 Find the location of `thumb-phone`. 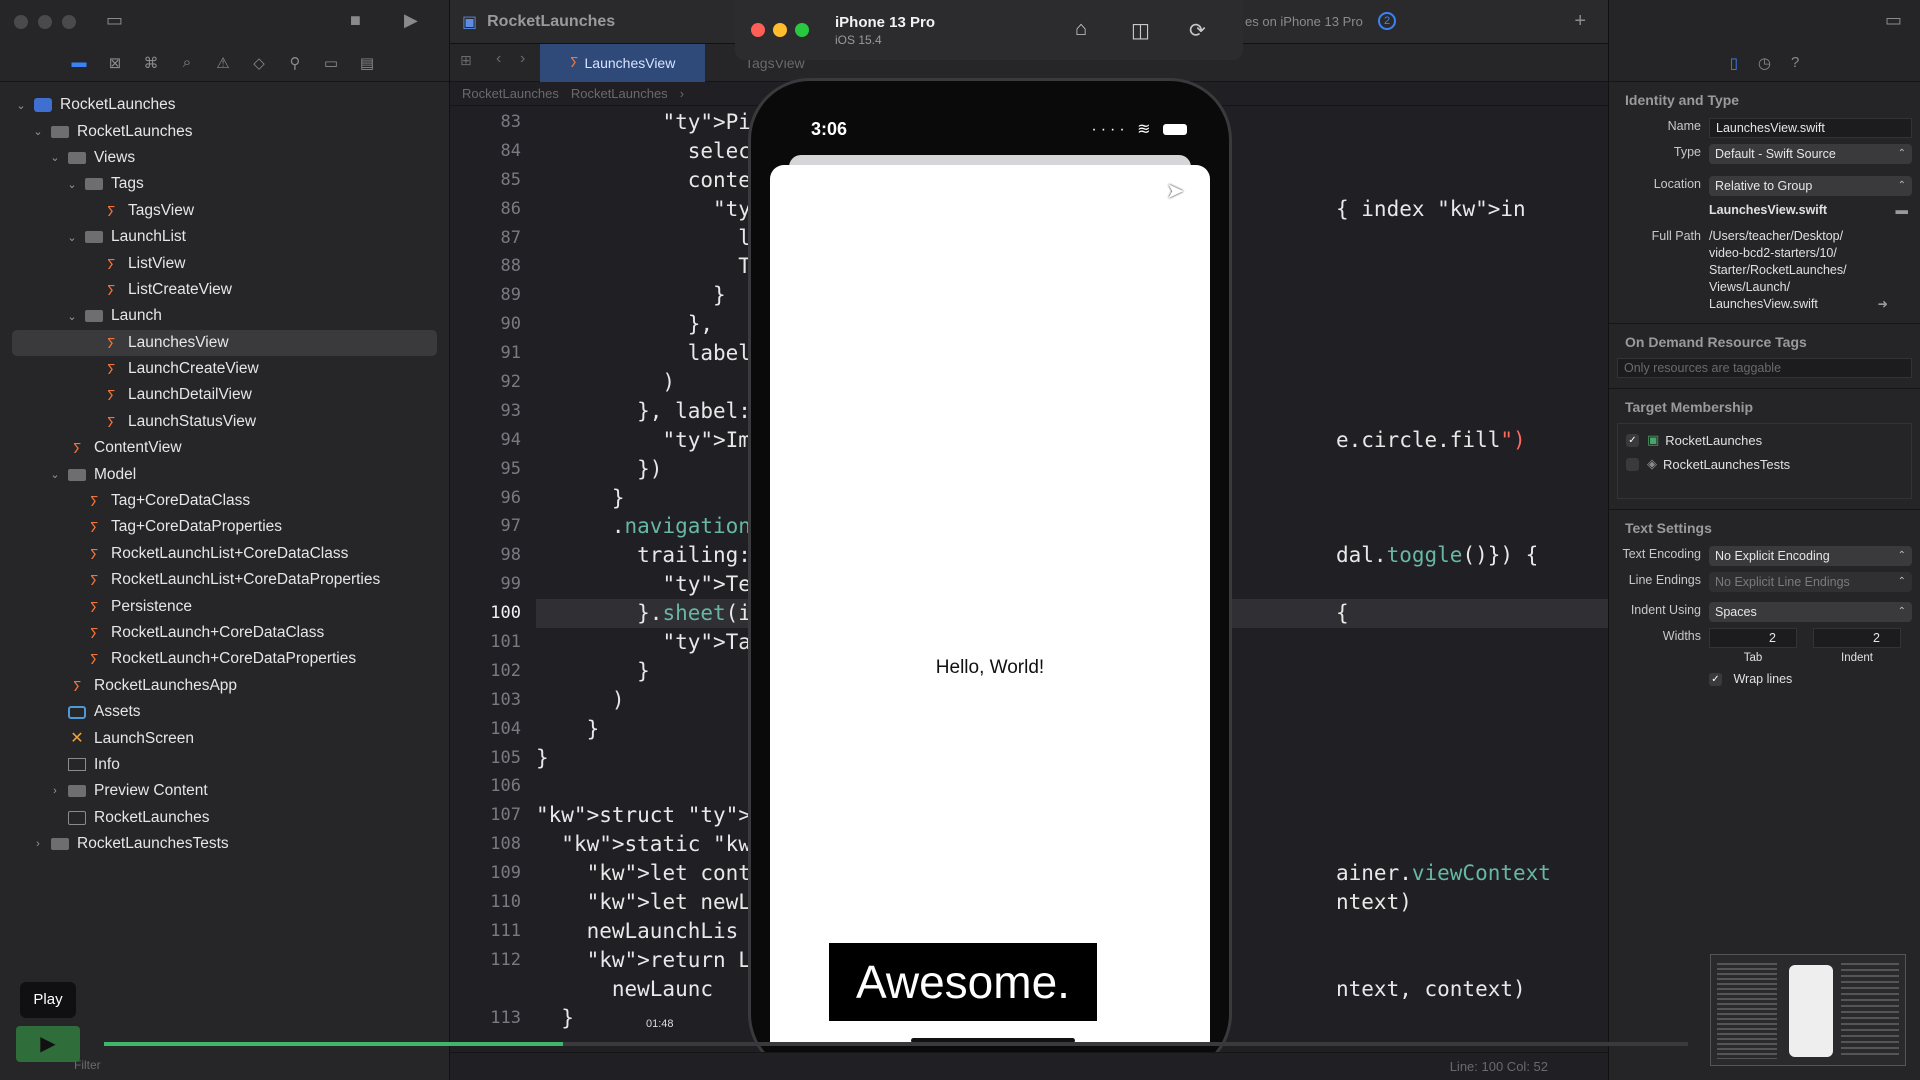

thumb-phone is located at coordinates (1811, 1011).